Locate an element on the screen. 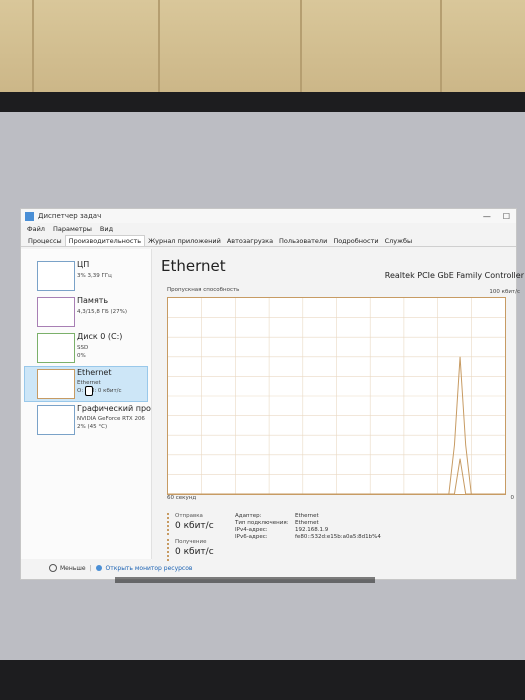 The width and height of the screenshot is (525, 700). sidebar-item-ethernet: Ethernet Ethernet О: 0 П: 0 кбит/с is located at coordinates (86, 384).